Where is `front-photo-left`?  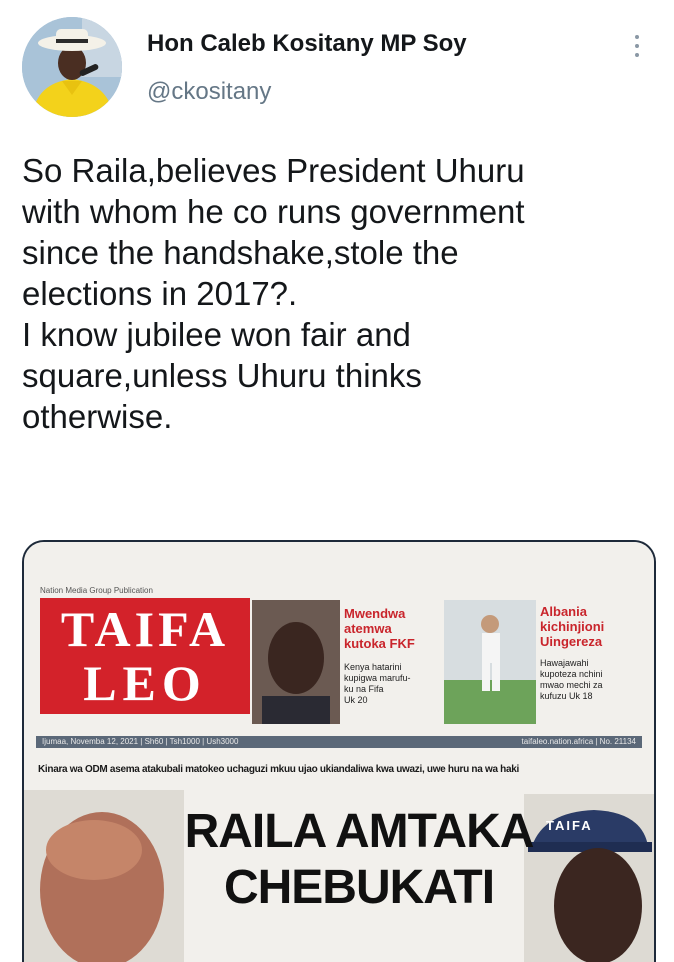
front-photo-left is located at coordinates (104, 876).